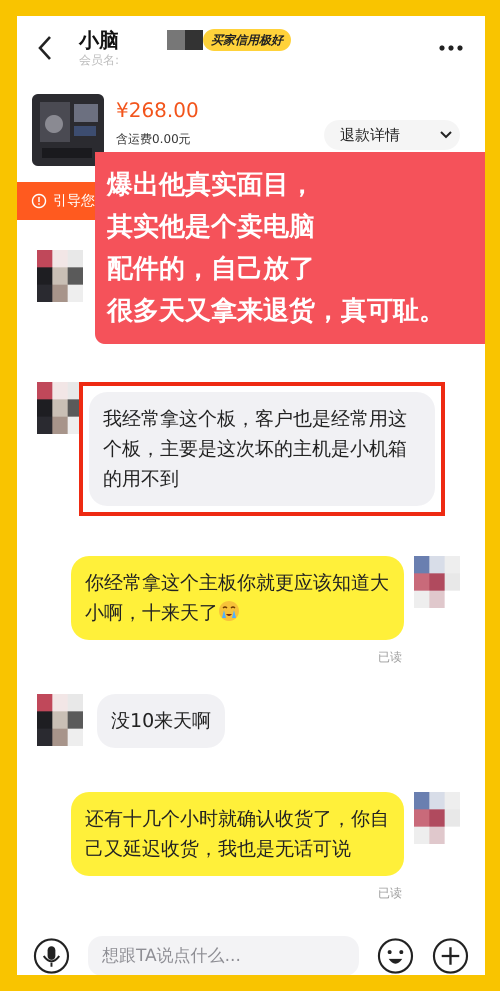 The image size is (500, 991). I want to click on message-bubble: 我经常拿这个板，客户也是经常用这个板，主要是这次坏的主机是小机箱的用不到, so click(262, 449).